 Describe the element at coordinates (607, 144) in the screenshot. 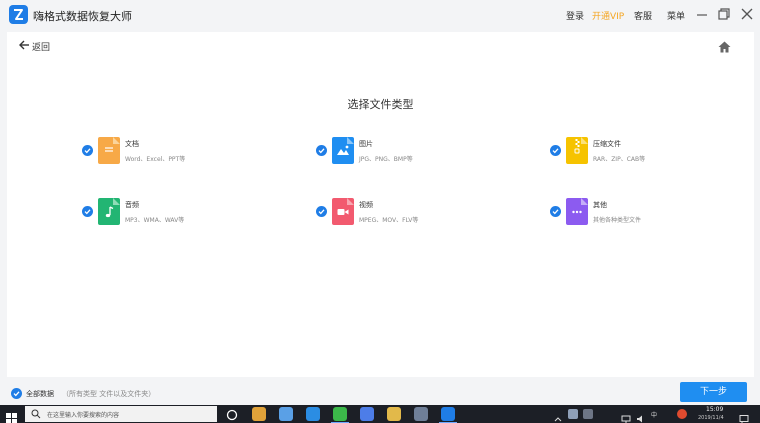

I see `file-type-name: 压缩文件` at that location.